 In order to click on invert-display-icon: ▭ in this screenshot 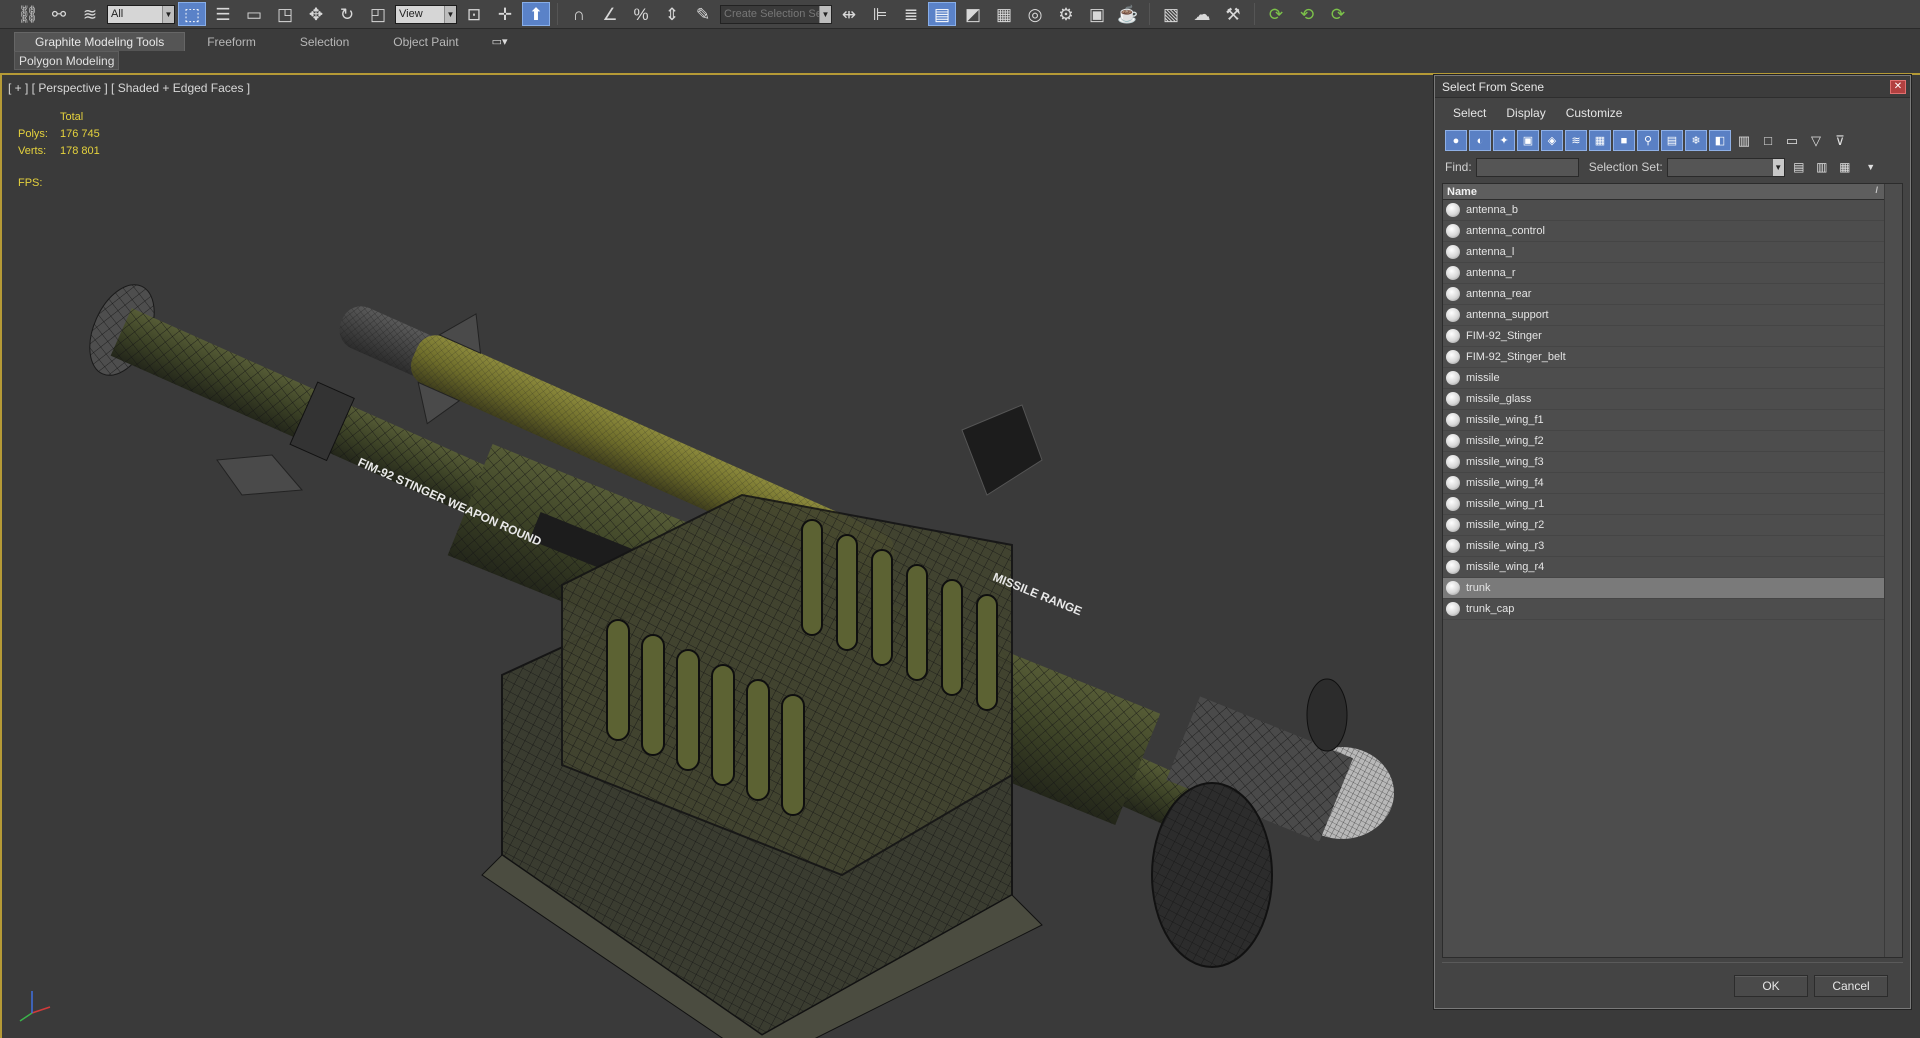, I will do `click(1792, 140)`.